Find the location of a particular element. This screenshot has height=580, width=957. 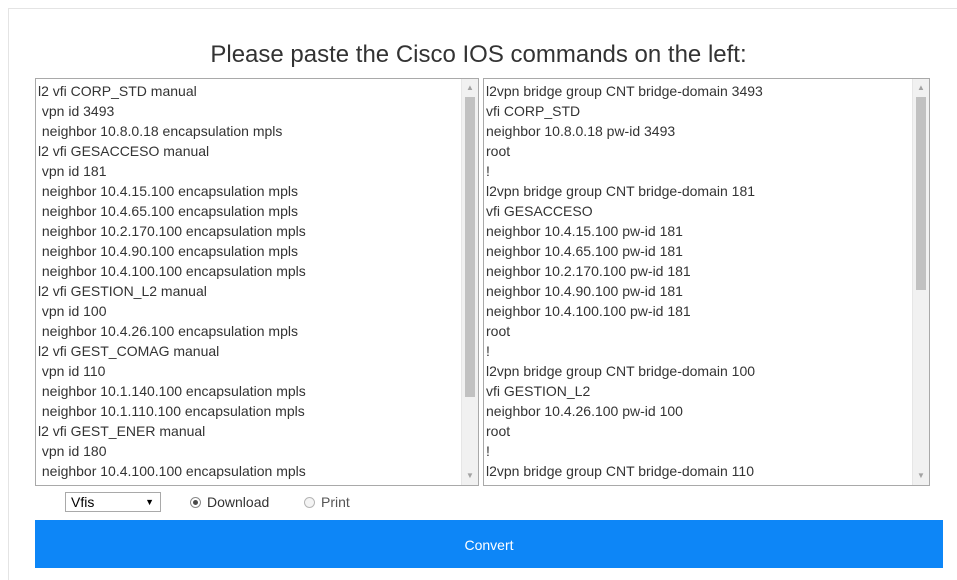

radio-download-option: Download is located at coordinates (229, 502).